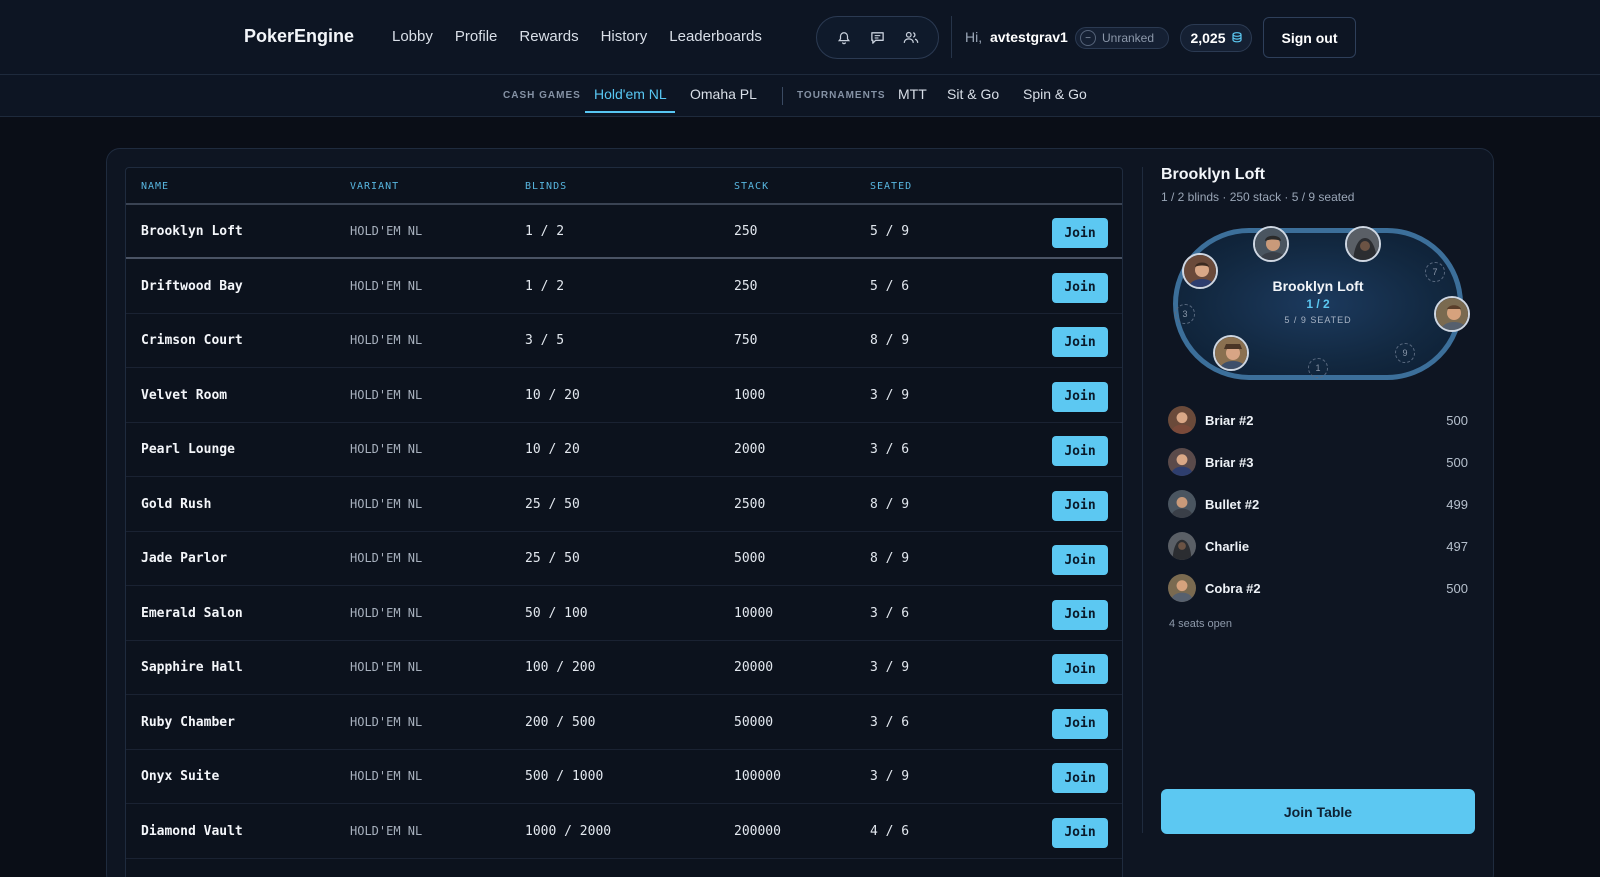 This screenshot has height=877, width=1600. I want to click on table-name-cell: Velvet Room, so click(184, 395).